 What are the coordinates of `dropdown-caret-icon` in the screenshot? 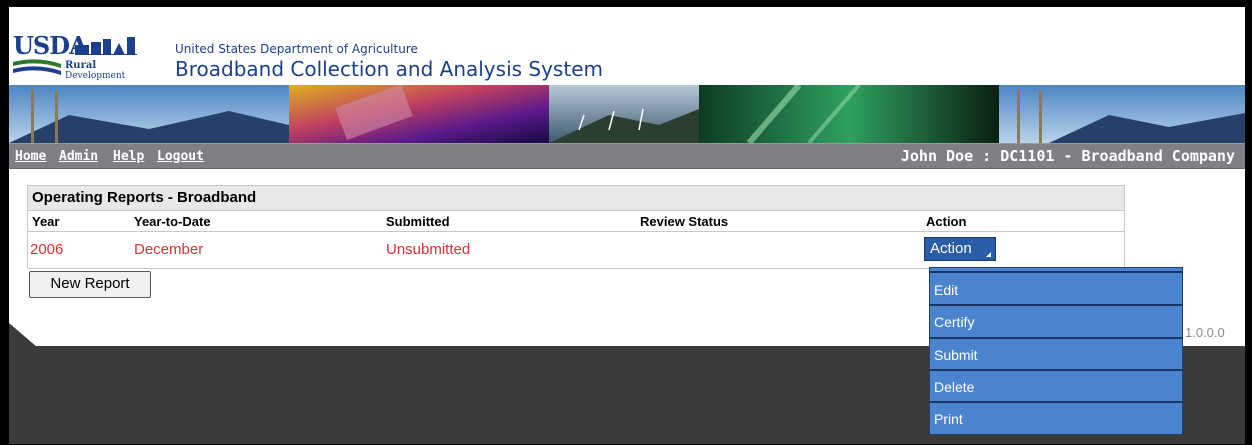 It's located at (988, 254).